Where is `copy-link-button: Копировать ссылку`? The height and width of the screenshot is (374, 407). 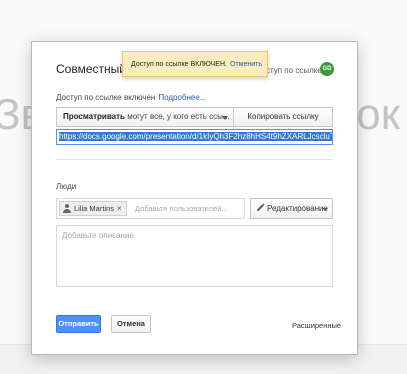 copy-link-button: Копировать ссылку is located at coordinates (283, 117).